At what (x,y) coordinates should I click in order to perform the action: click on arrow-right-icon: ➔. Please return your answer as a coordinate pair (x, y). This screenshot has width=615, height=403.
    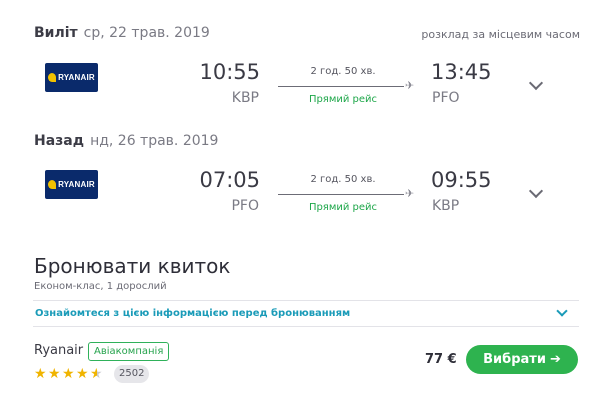
    Looking at the image, I should click on (555, 359).